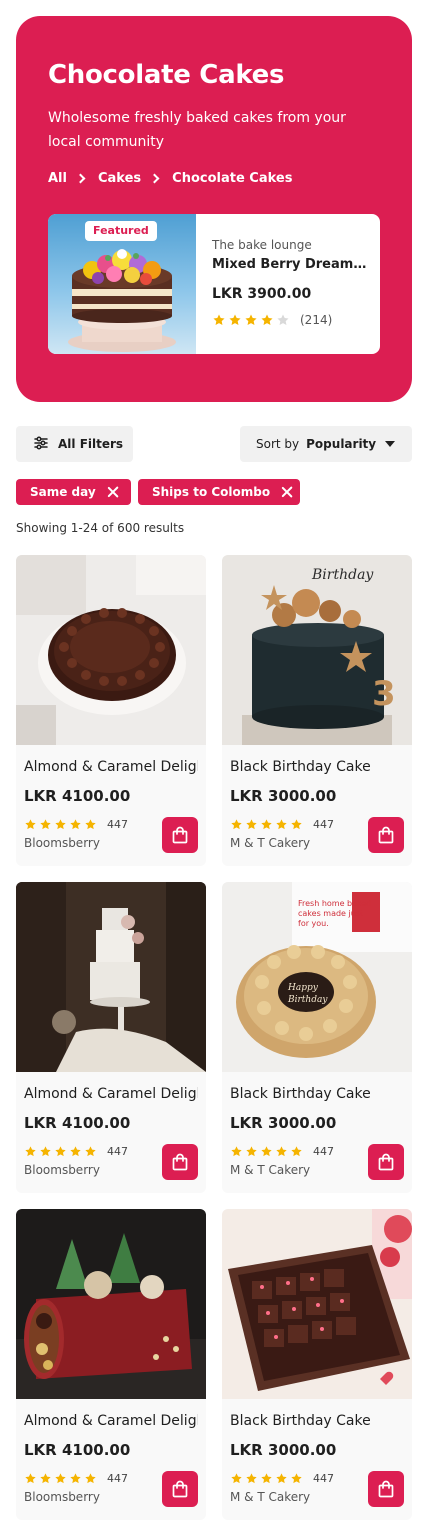 The width and height of the screenshot is (428, 1536). What do you see at coordinates (313, 923) in the screenshot?
I see `svg-text: for you.` at bounding box center [313, 923].